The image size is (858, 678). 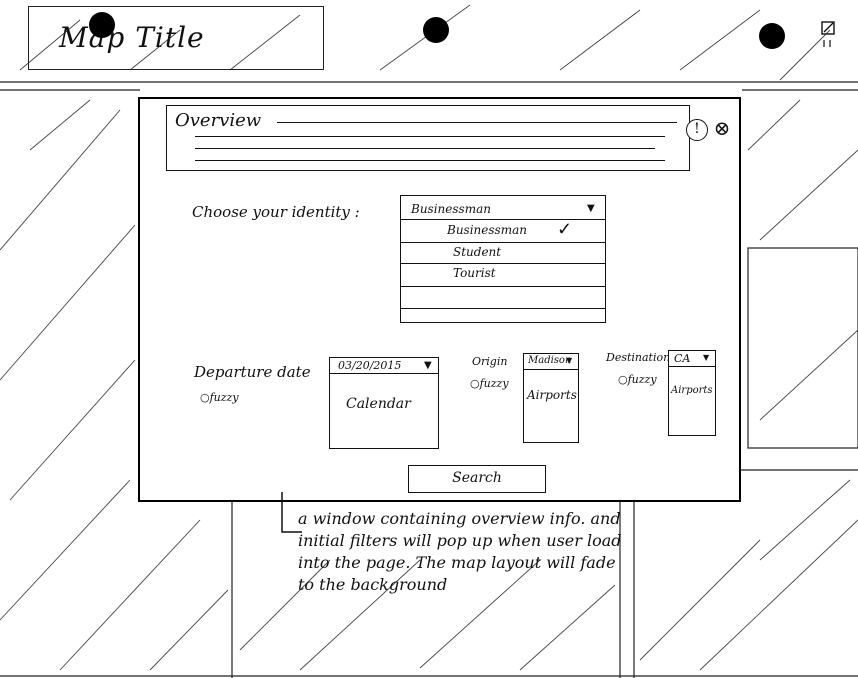 I want to click on departure-date-value: 03/20/2015, so click(x=370, y=365).